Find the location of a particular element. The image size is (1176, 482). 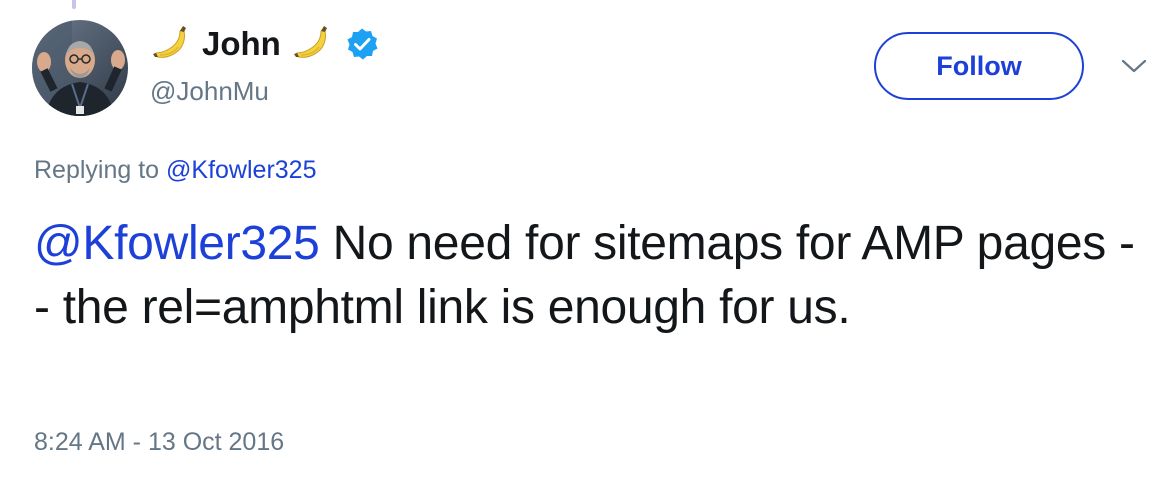

avatar is located at coordinates (80, 68).